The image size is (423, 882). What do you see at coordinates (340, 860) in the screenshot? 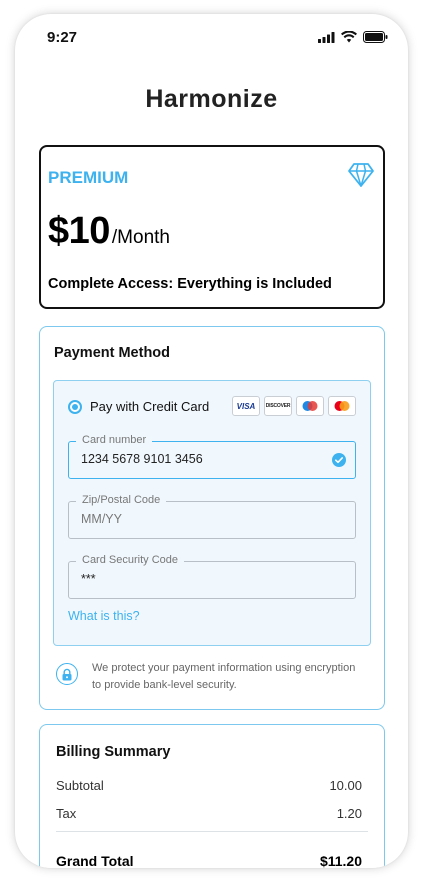
I see `grand-total-value: $11.20` at bounding box center [340, 860].